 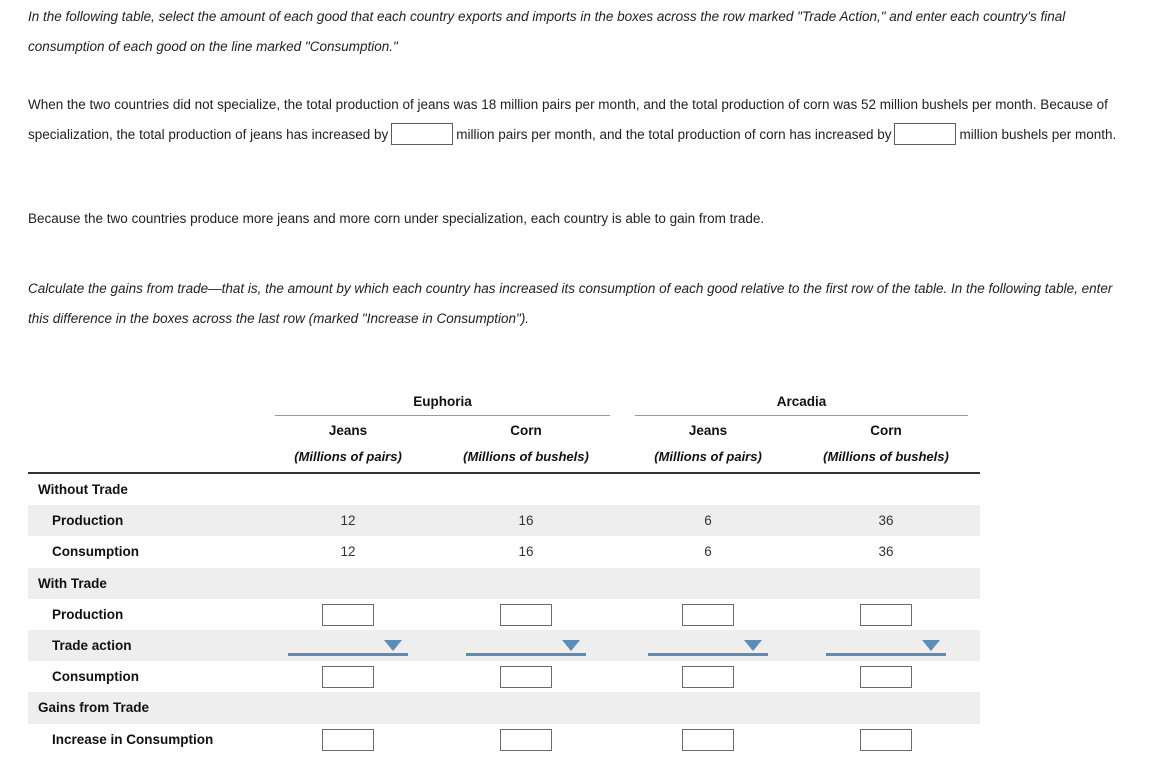 I want to click on instruction-text-2c: million bushels per month., so click(x=1038, y=134).